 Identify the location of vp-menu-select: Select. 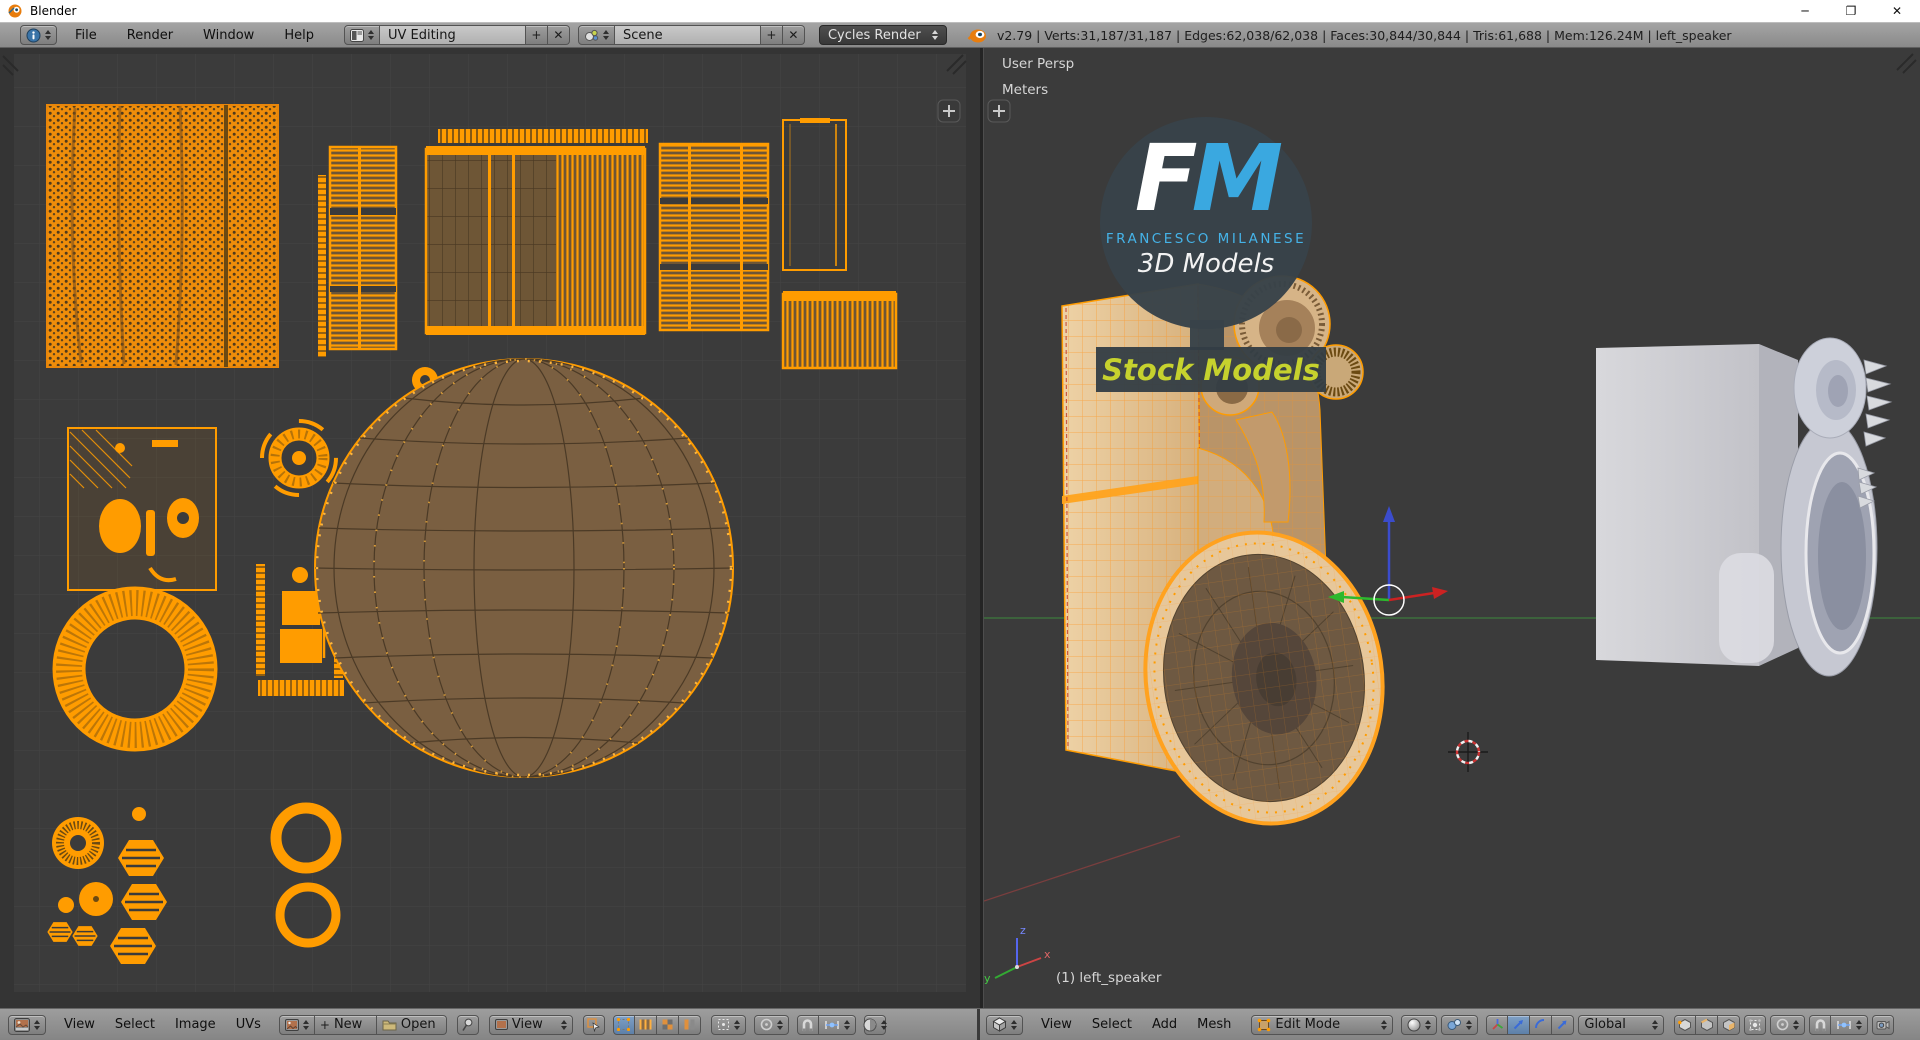
(1112, 1024).